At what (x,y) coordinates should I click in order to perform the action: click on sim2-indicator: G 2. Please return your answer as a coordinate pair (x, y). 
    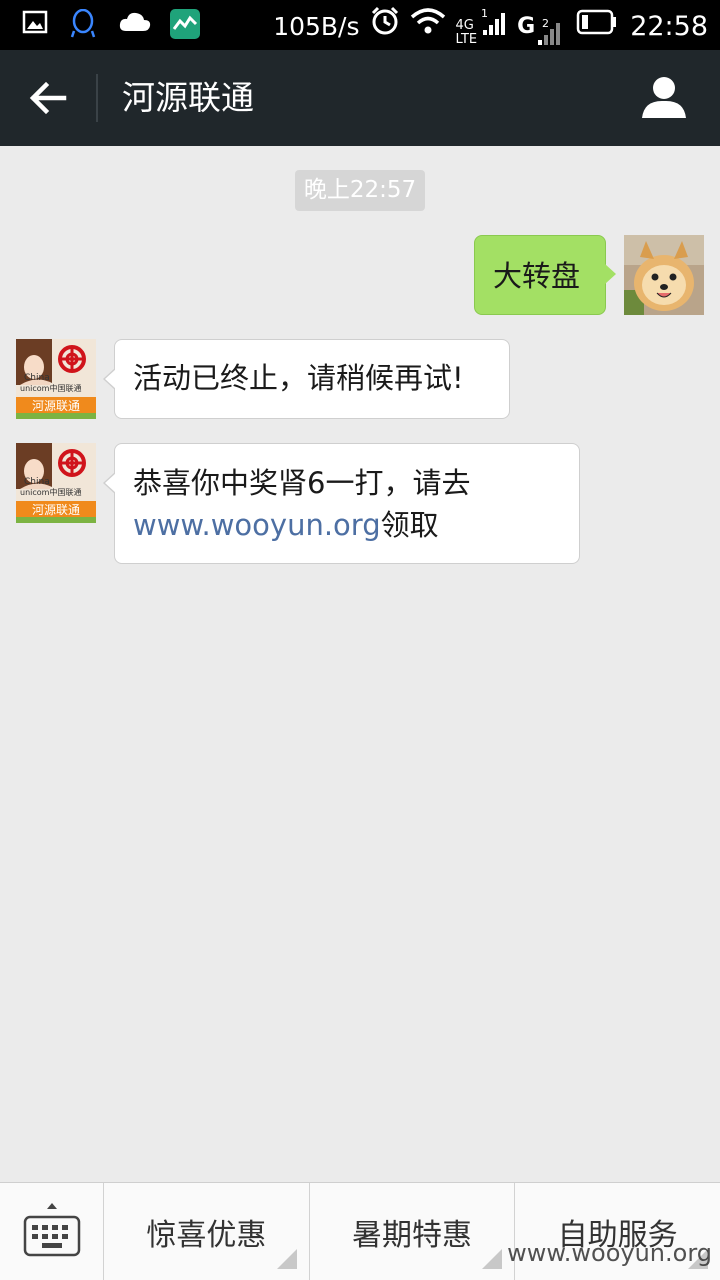
    Looking at the image, I should click on (541, 27).